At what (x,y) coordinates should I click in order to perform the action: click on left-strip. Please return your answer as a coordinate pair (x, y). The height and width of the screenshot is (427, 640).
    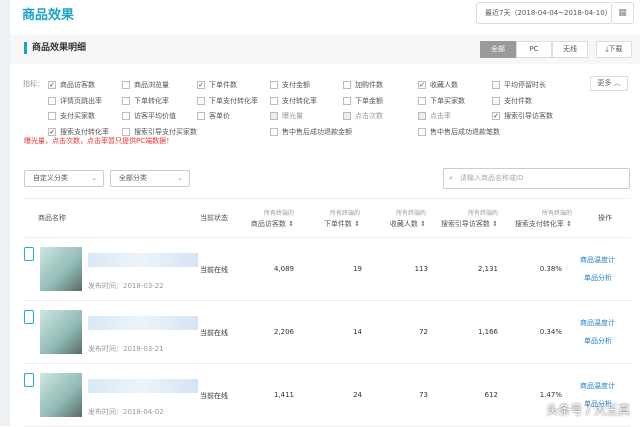
    Looking at the image, I should click on (5, 213).